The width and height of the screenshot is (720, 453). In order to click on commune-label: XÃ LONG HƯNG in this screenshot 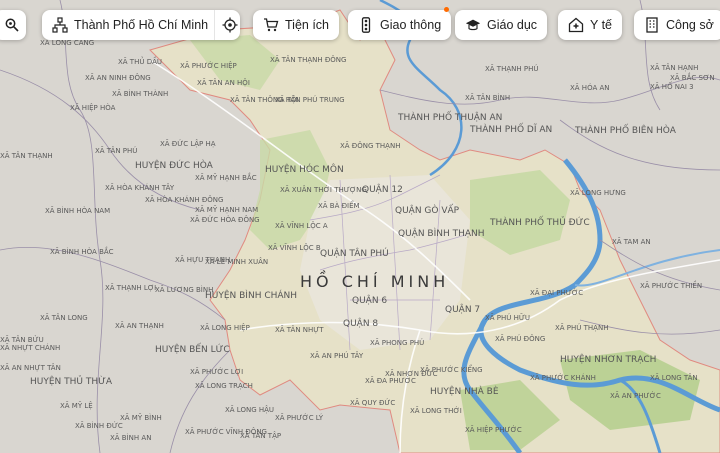, I will do `click(598, 192)`.